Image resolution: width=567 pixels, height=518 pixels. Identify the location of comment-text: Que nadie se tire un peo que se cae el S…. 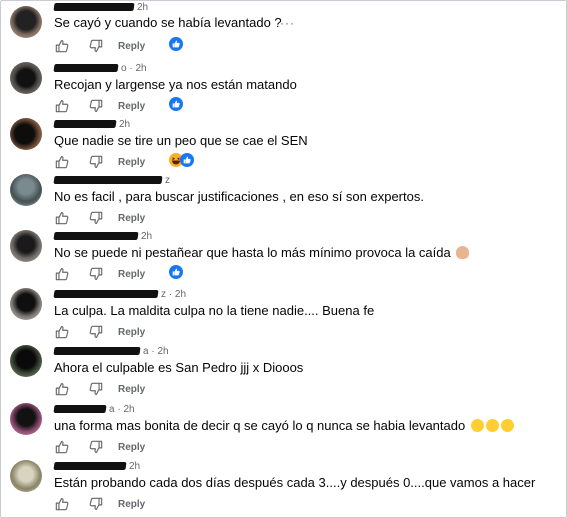
(181, 140).